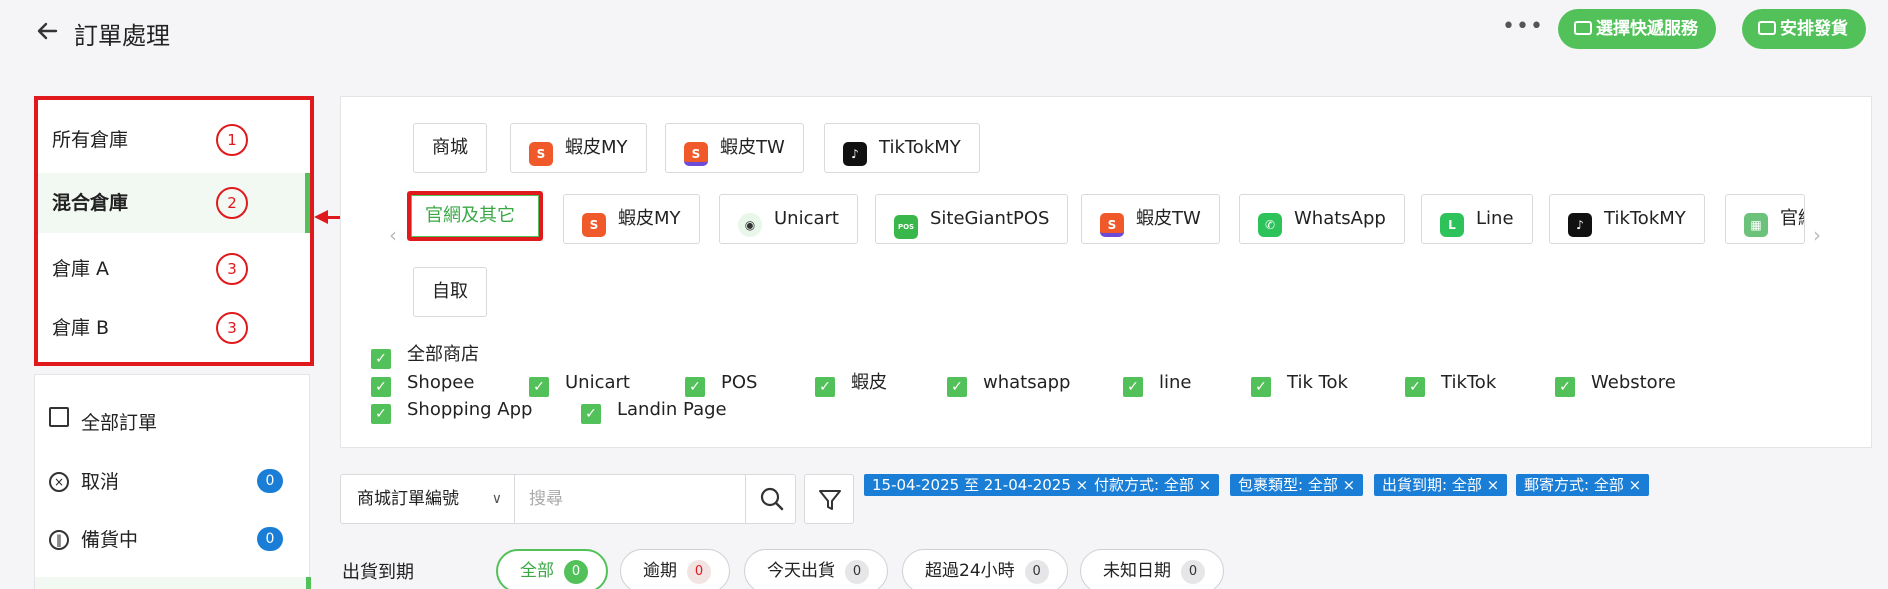  Describe the element at coordinates (174, 140) in the screenshot. I see `warehouse-item-all: 所有倉庫 1` at that location.